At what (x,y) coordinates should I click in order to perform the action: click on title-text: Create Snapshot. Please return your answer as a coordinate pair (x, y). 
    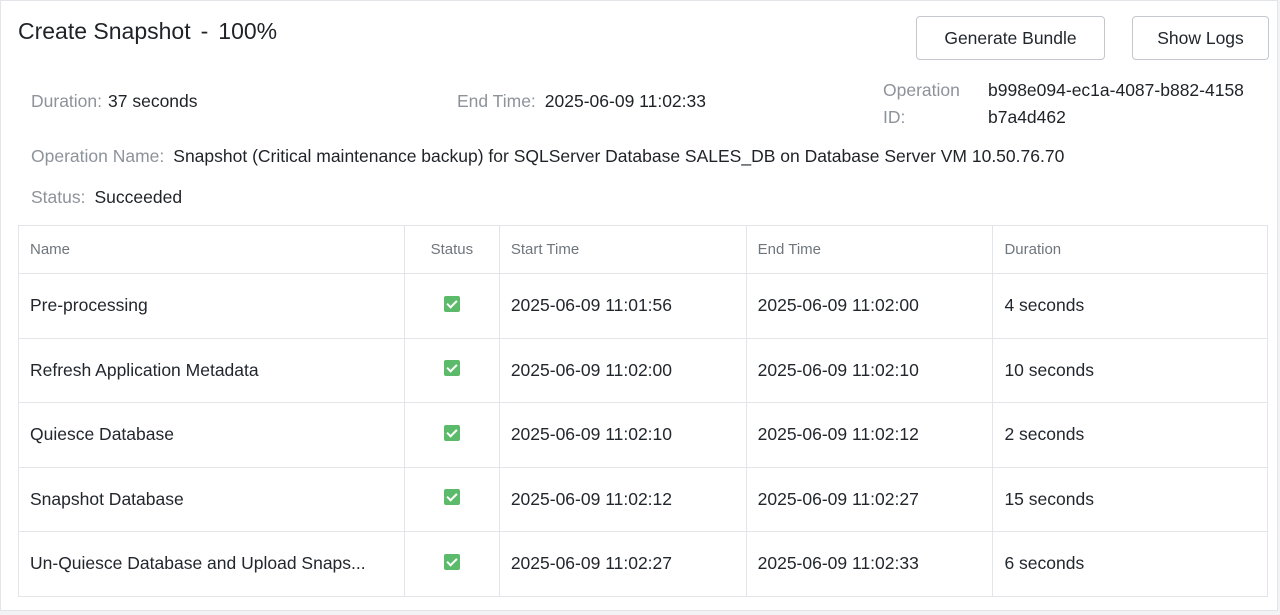
    Looking at the image, I should click on (104, 31).